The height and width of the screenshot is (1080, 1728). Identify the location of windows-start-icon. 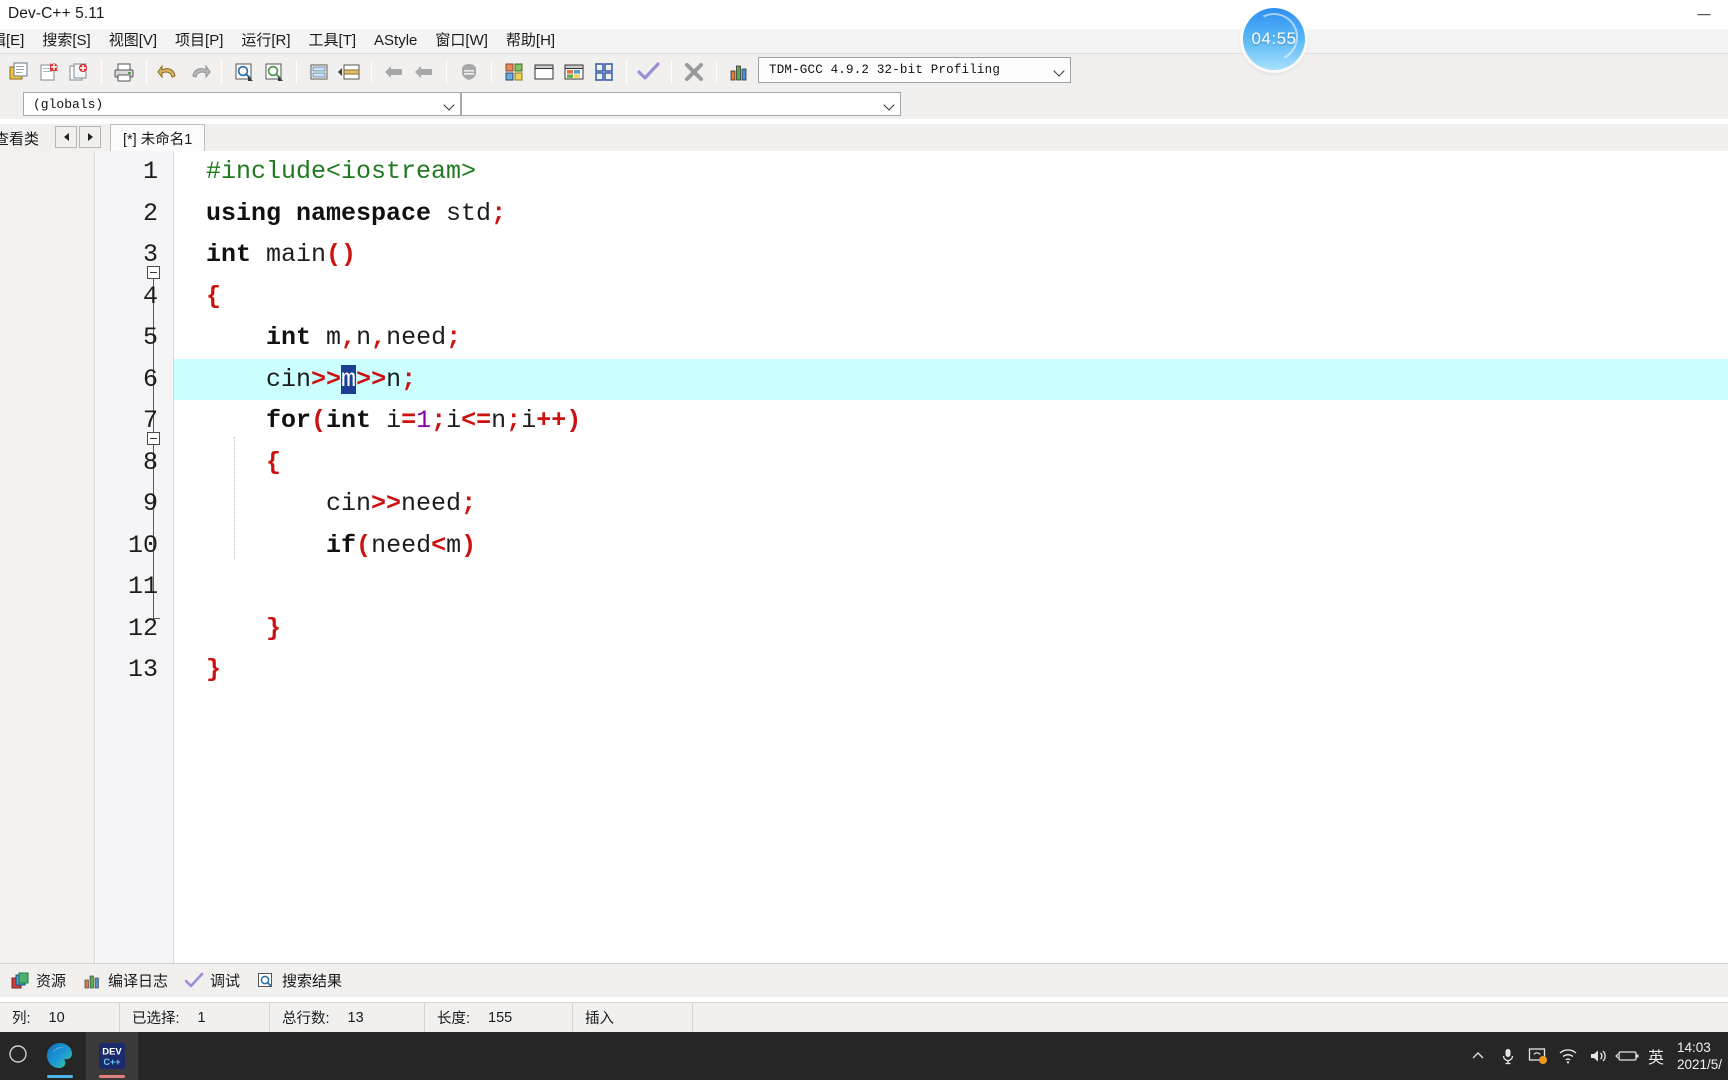
(18, 1053).